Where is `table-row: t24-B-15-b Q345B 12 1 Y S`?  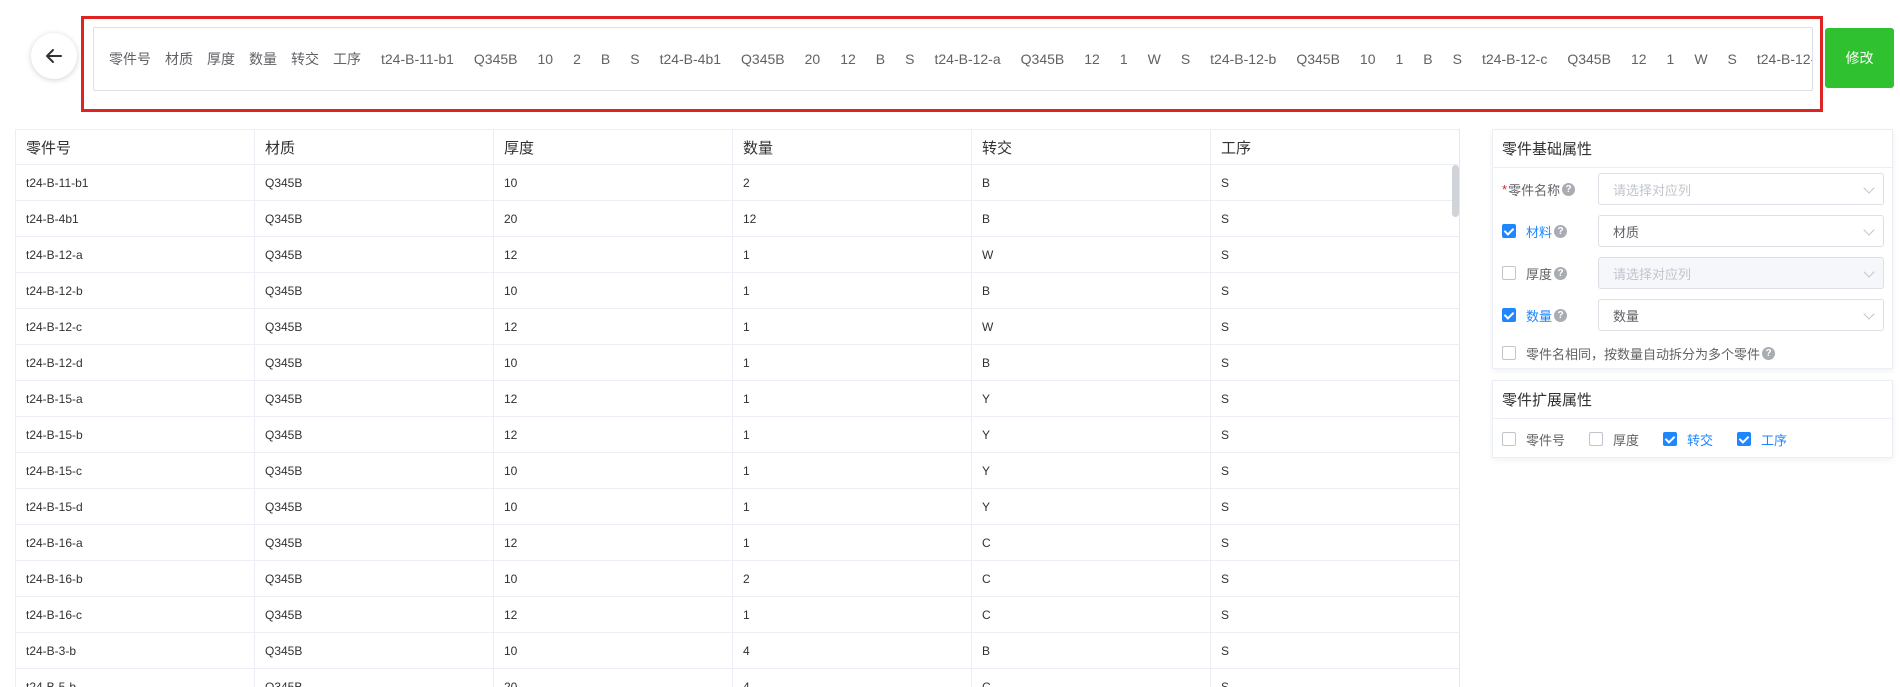
table-row: t24-B-15-b Q345B 12 1 Y S is located at coordinates (737, 435).